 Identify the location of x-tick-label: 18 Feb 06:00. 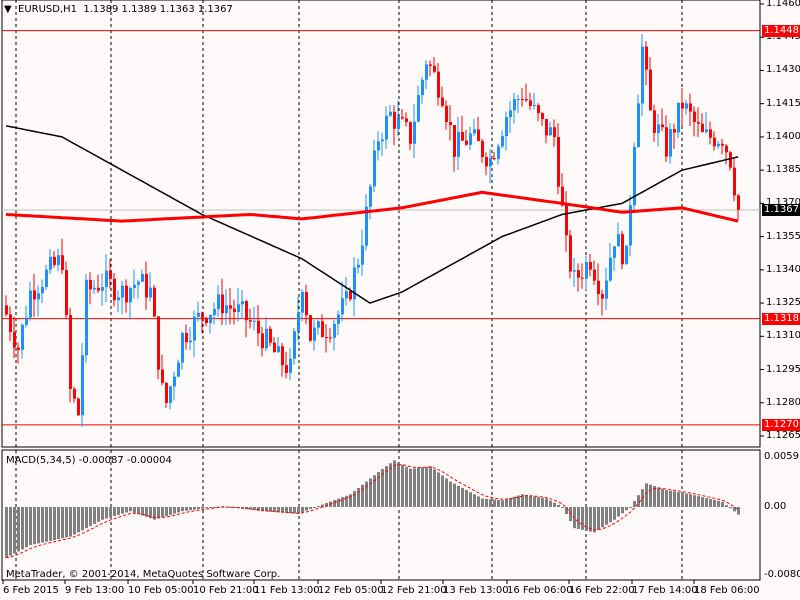
(727, 590).